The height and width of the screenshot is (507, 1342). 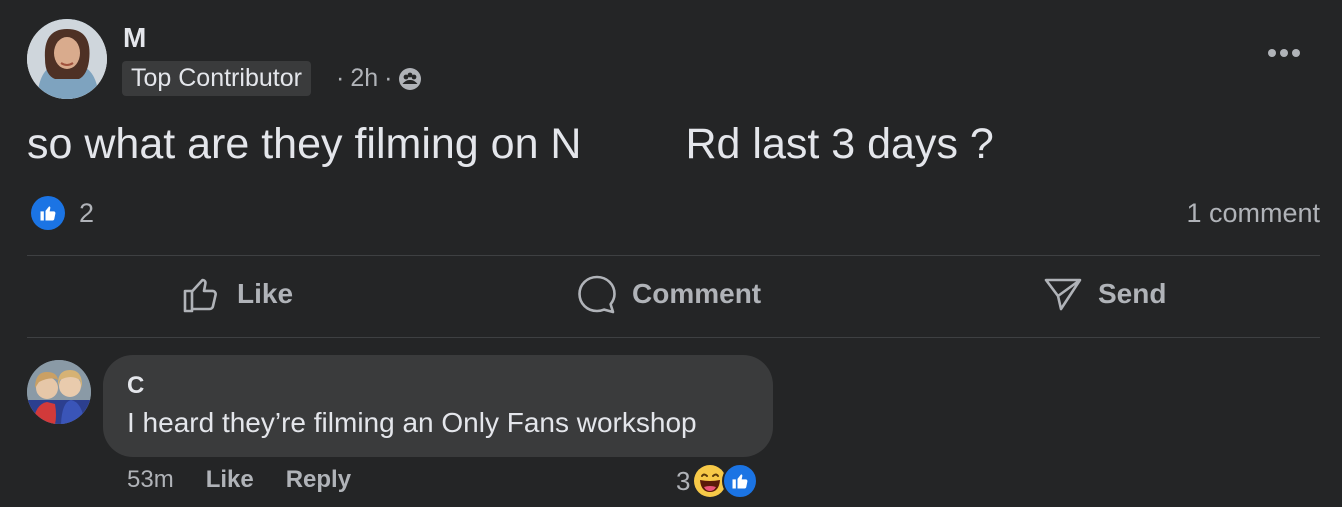 I want to click on group-icon, so click(x=410, y=79).